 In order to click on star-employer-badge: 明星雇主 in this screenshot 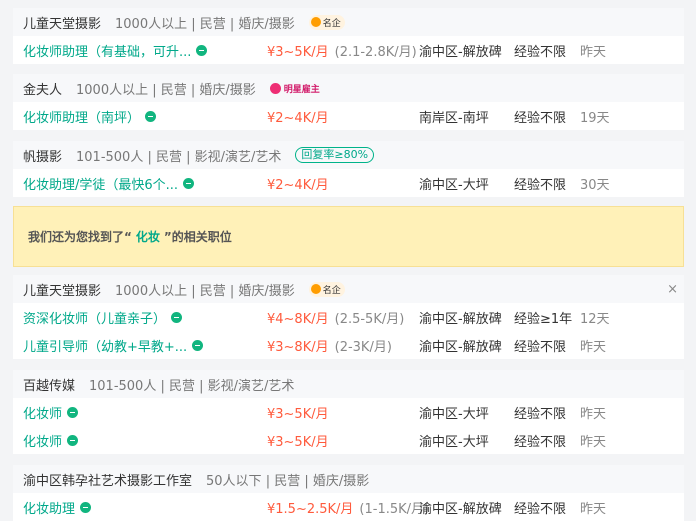, I will do `click(294, 88)`.